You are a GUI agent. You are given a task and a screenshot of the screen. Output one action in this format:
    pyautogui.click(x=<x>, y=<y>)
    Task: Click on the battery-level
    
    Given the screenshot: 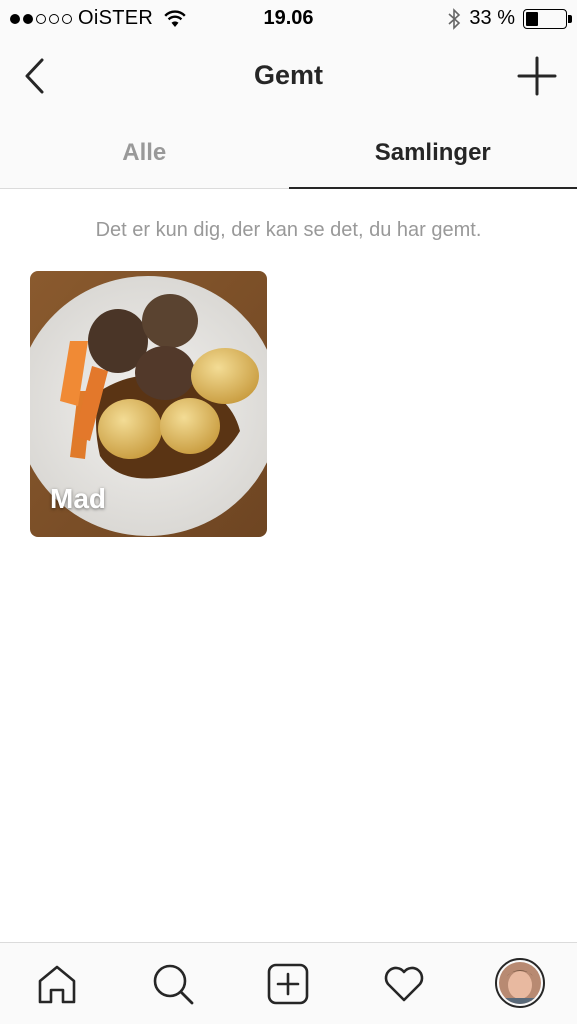 What is the action you would take?
    pyautogui.click(x=532, y=18)
    